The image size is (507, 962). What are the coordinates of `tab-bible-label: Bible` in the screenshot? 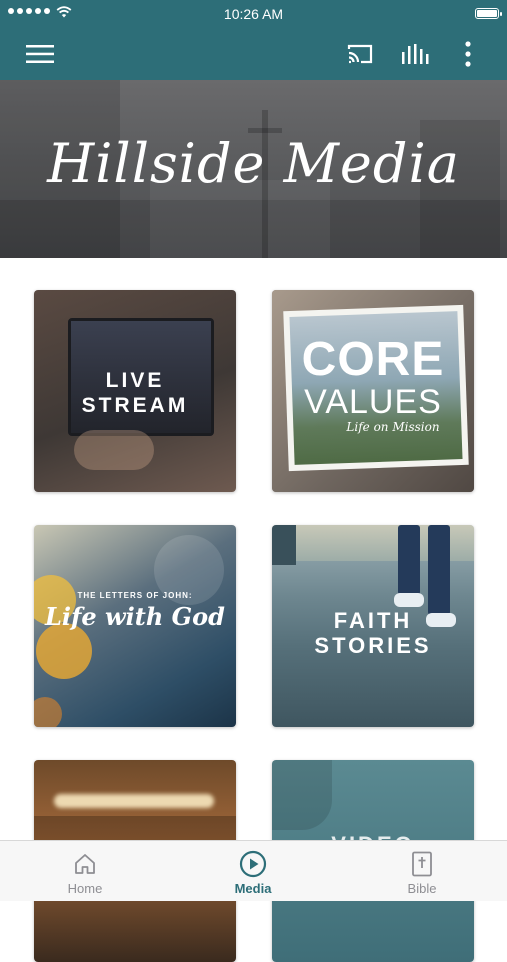 It's located at (422, 888).